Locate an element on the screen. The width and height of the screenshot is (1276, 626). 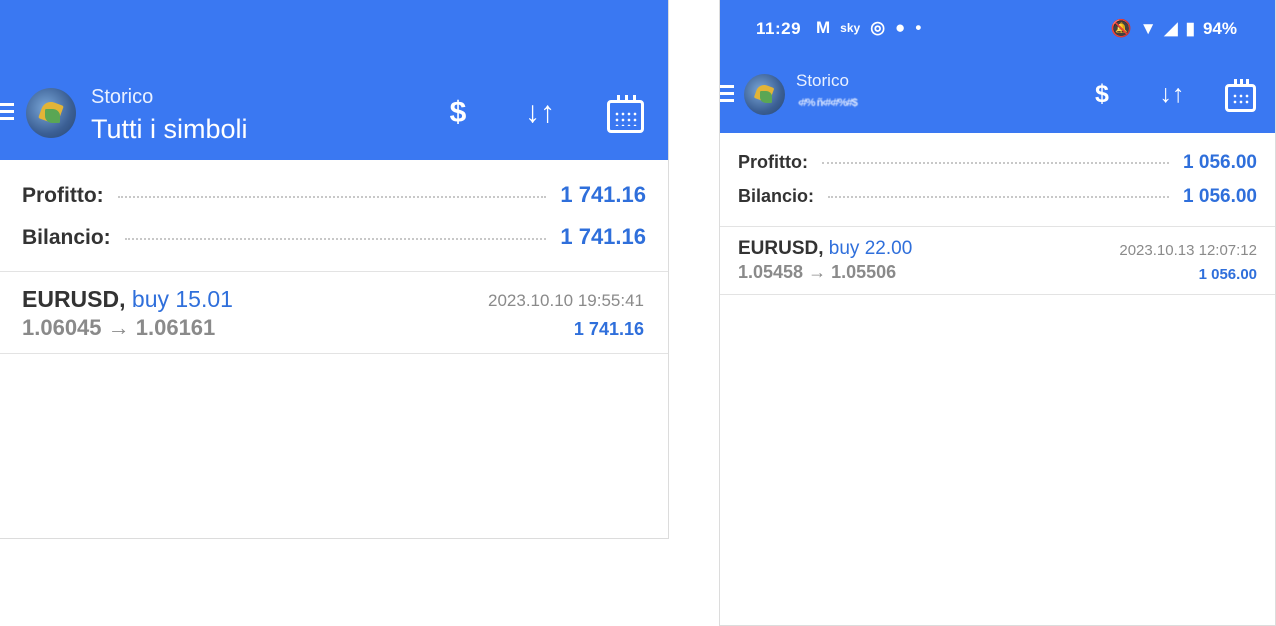
mute-icon: 🔕 is located at coordinates (1121, 28).